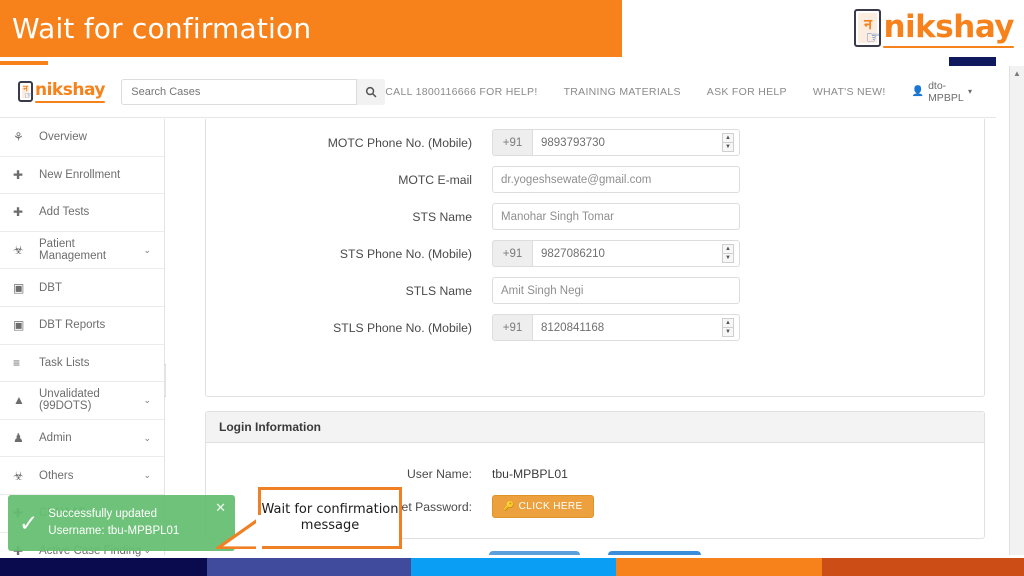 The height and width of the screenshot is (576, 1024). I want to click on field-value: 8120841168, so click(573, 327).